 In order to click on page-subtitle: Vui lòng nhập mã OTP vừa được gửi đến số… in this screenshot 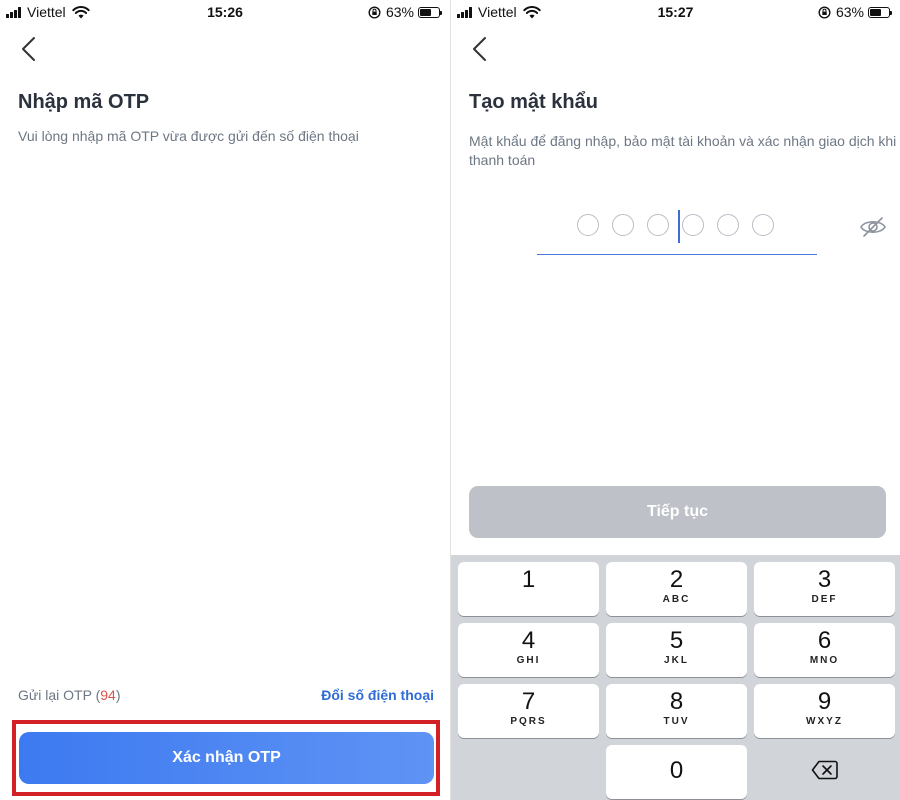, I will do `click(188, 136)`.